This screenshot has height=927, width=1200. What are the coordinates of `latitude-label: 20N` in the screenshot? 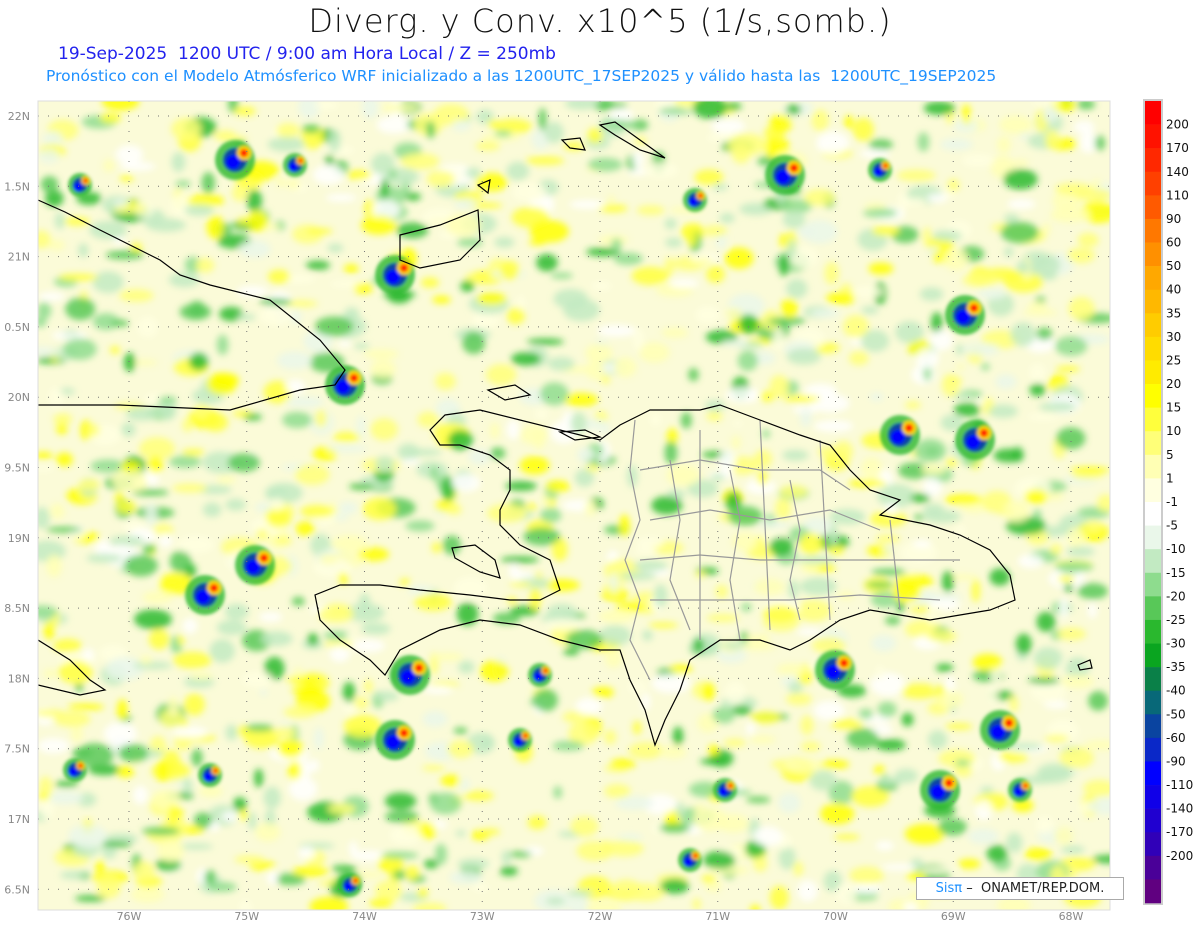 It's located at (19, 397).